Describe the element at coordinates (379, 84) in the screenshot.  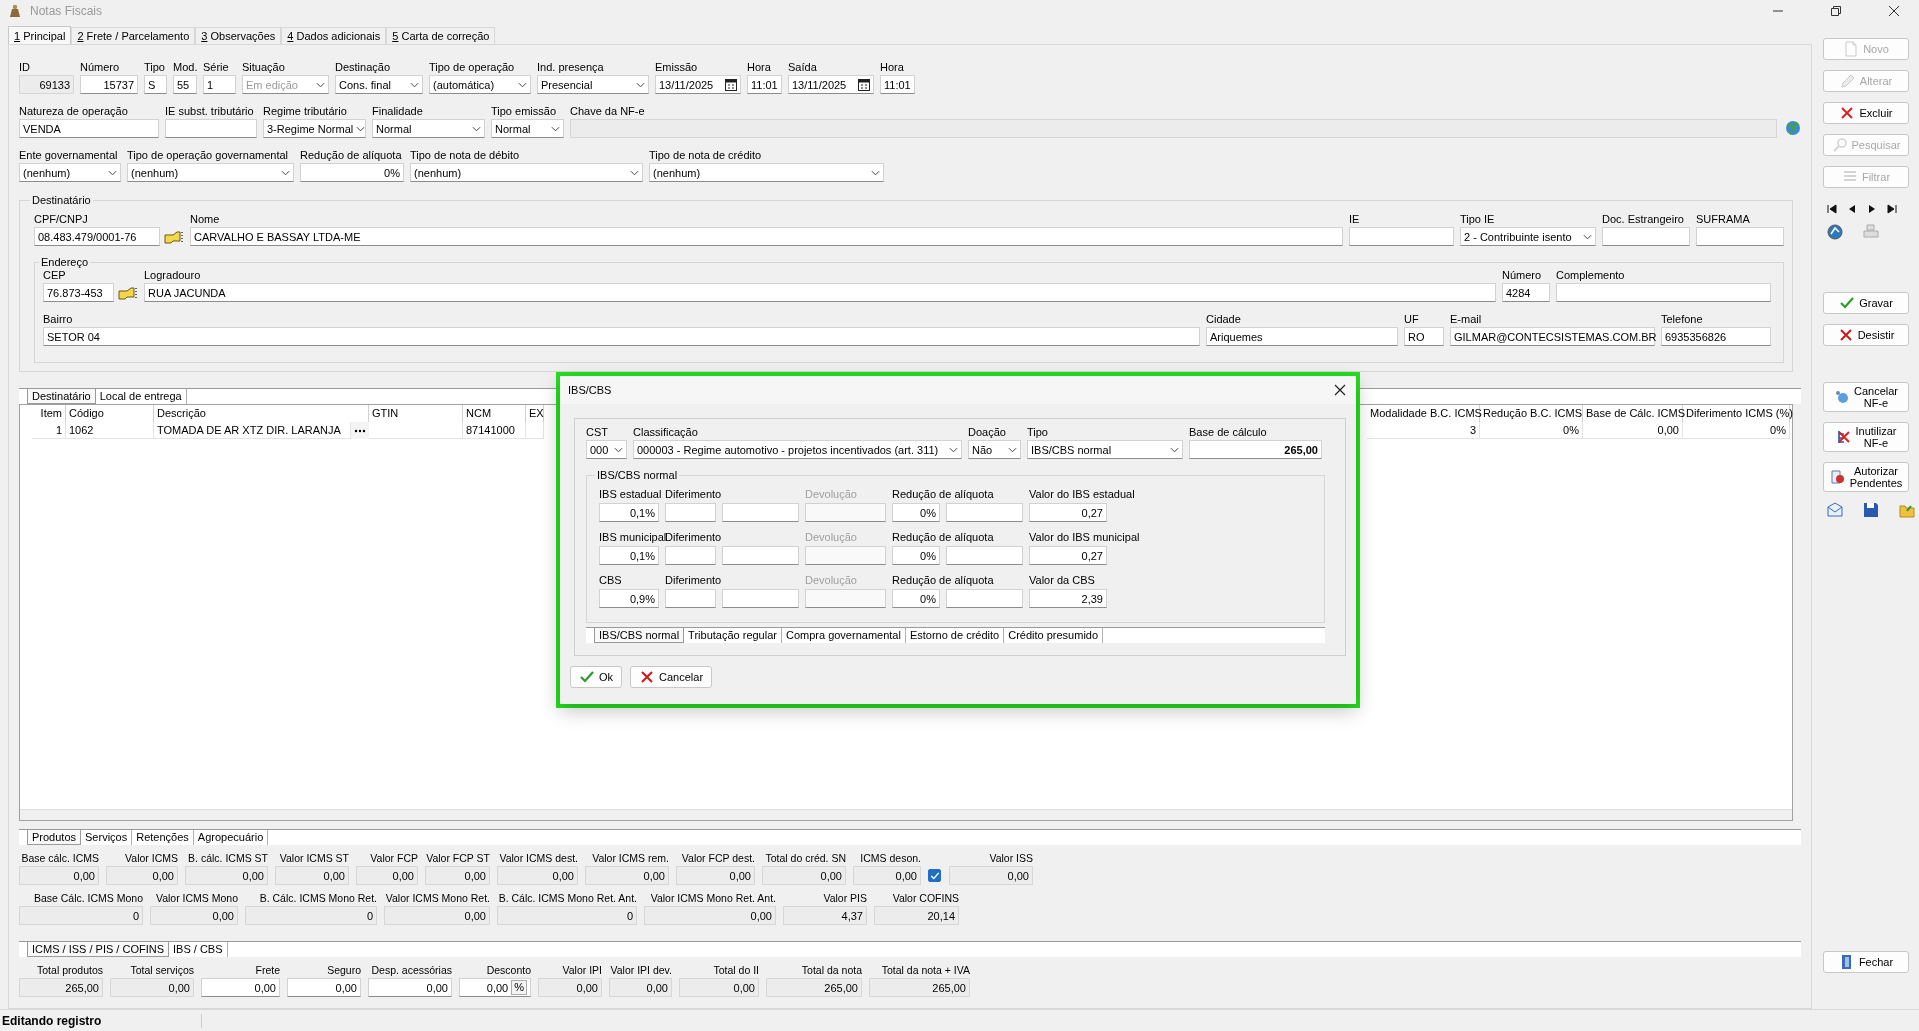
I see `dropdown: Cons. final` at that location.